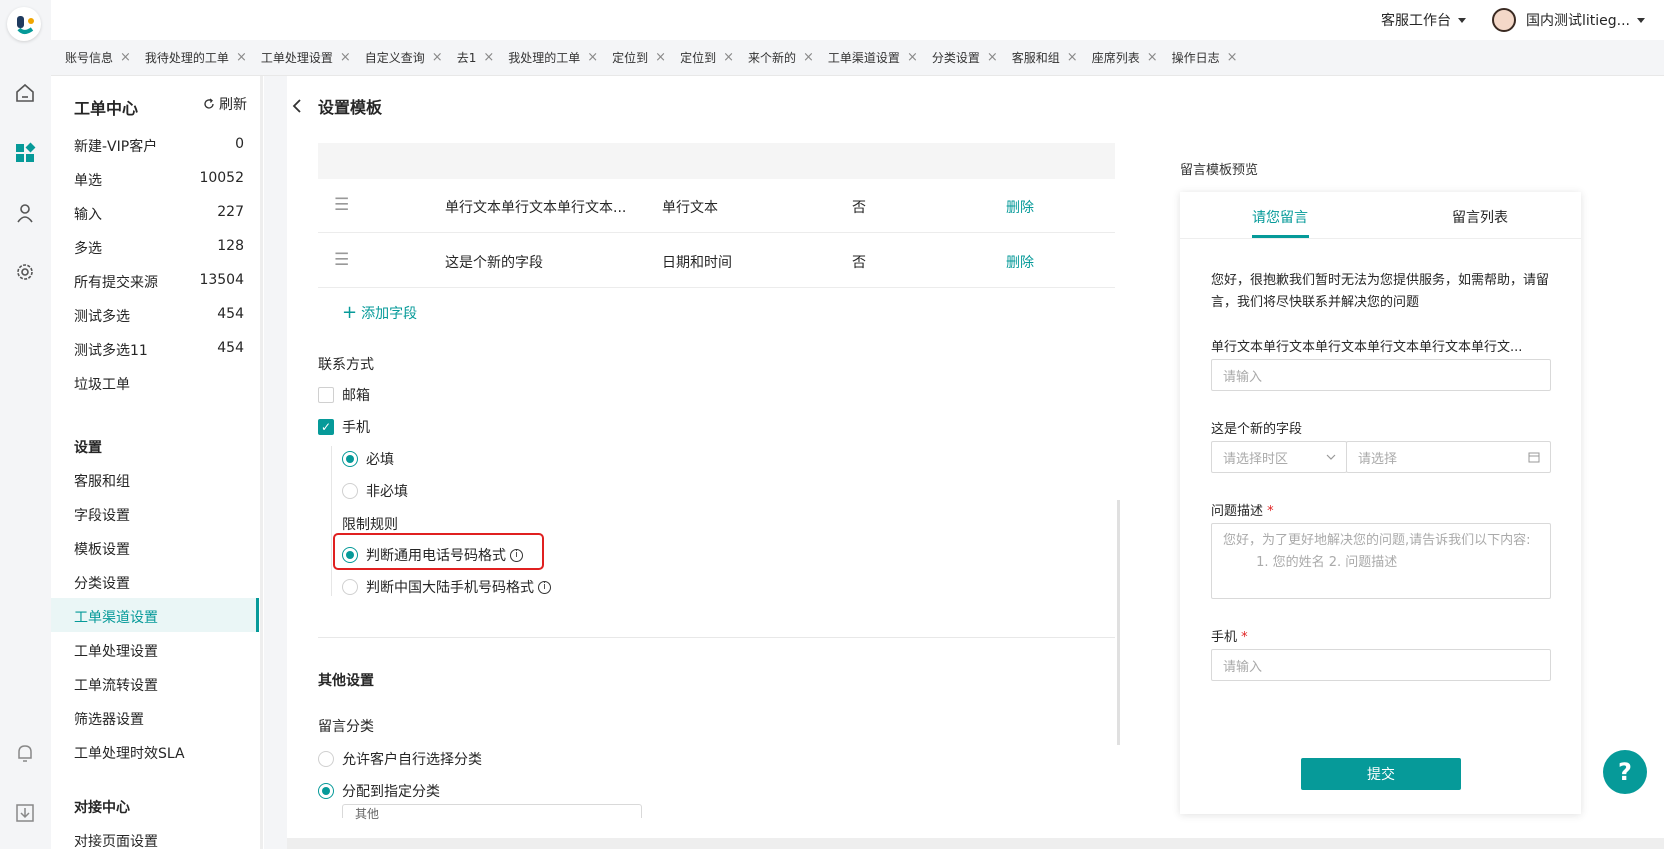  Describe the element at coordinates (25, 753) in the screenshot. I see `bell-icon` at that location.